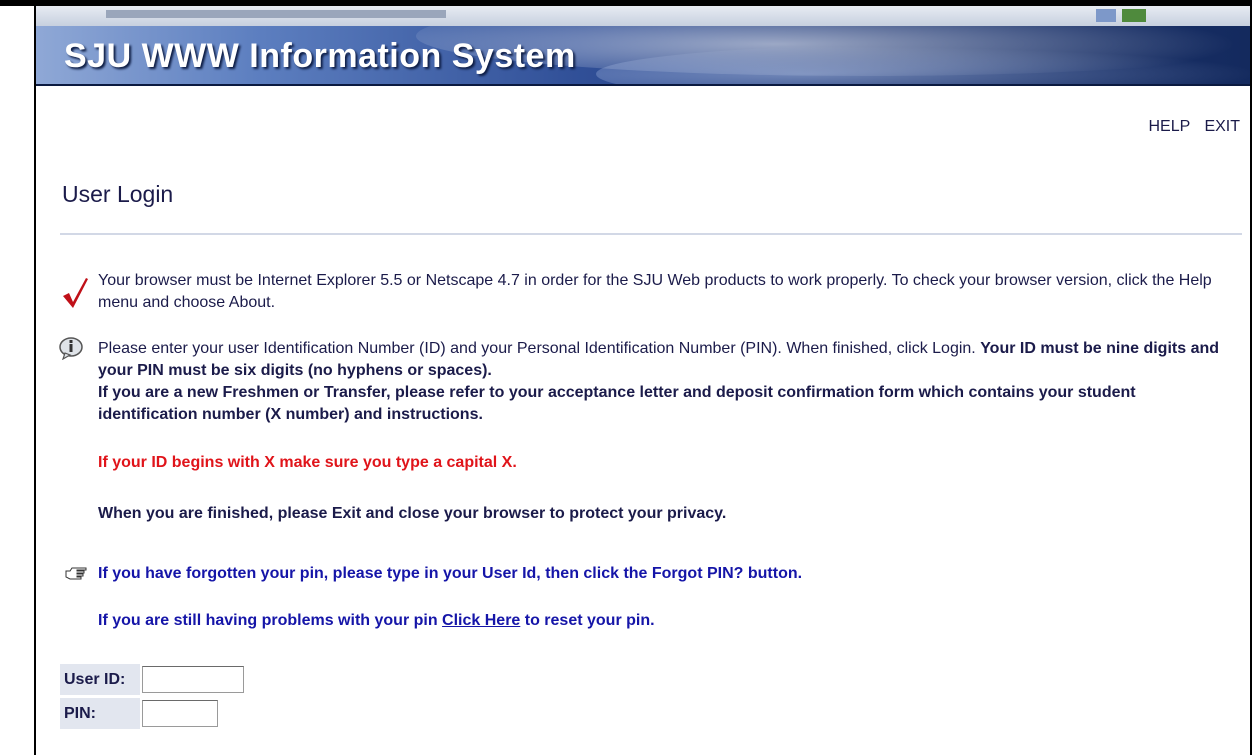 The height and width of the screenshot is (755, 1252). I want to click on page-title: User Login, so click(118, 194).